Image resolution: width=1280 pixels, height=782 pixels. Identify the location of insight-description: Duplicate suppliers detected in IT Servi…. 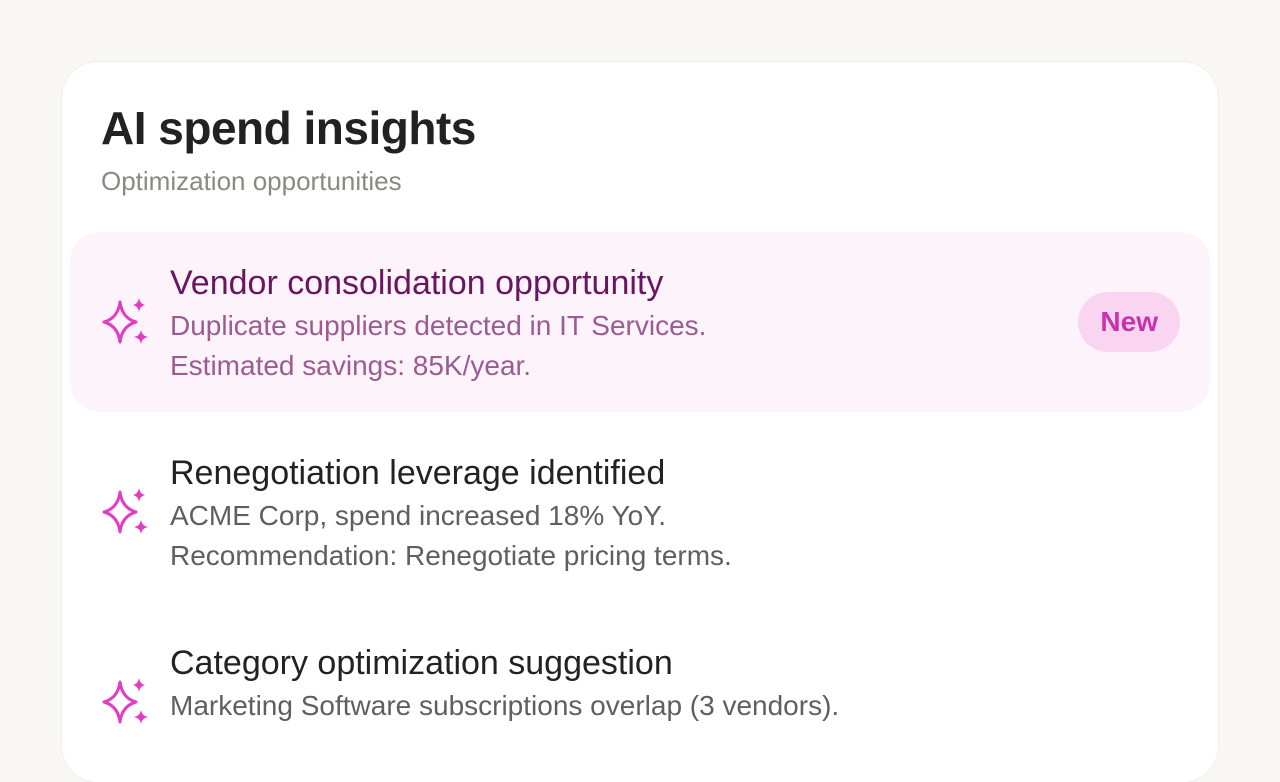
(438, 325).